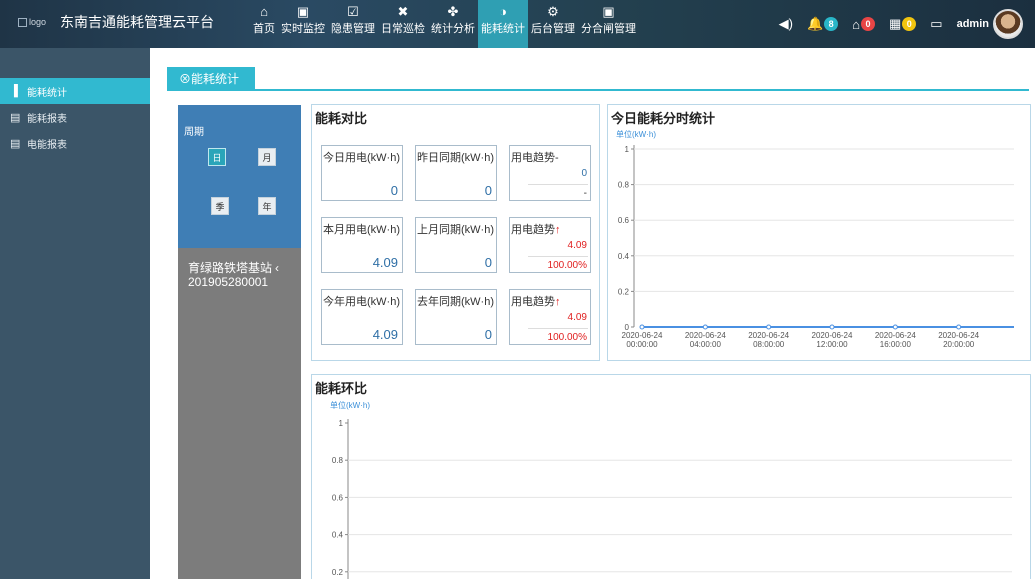 The width and height of the screenshot is (1035, 579). Describe the element at coordinates (217, 157) in the screenshot. I see `period-button-0: 日` at that location.